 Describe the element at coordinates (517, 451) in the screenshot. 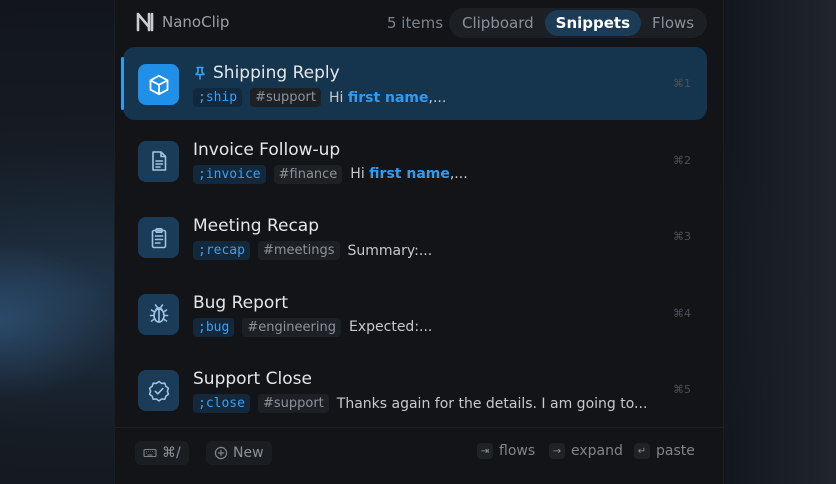

I see `hint-label: flows` at that location.